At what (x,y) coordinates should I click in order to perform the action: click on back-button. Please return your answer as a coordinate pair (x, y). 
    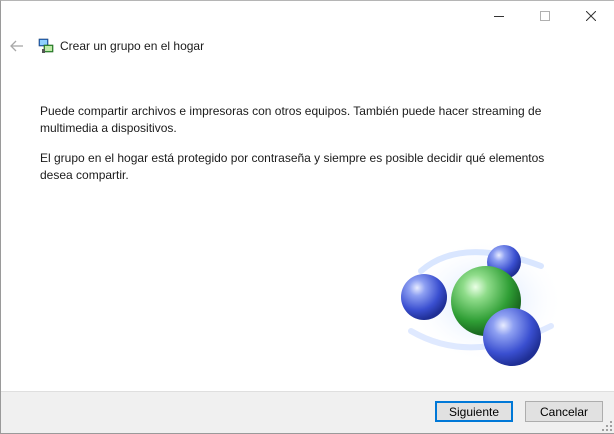
    Looking at the image, I should click on (17, 46).